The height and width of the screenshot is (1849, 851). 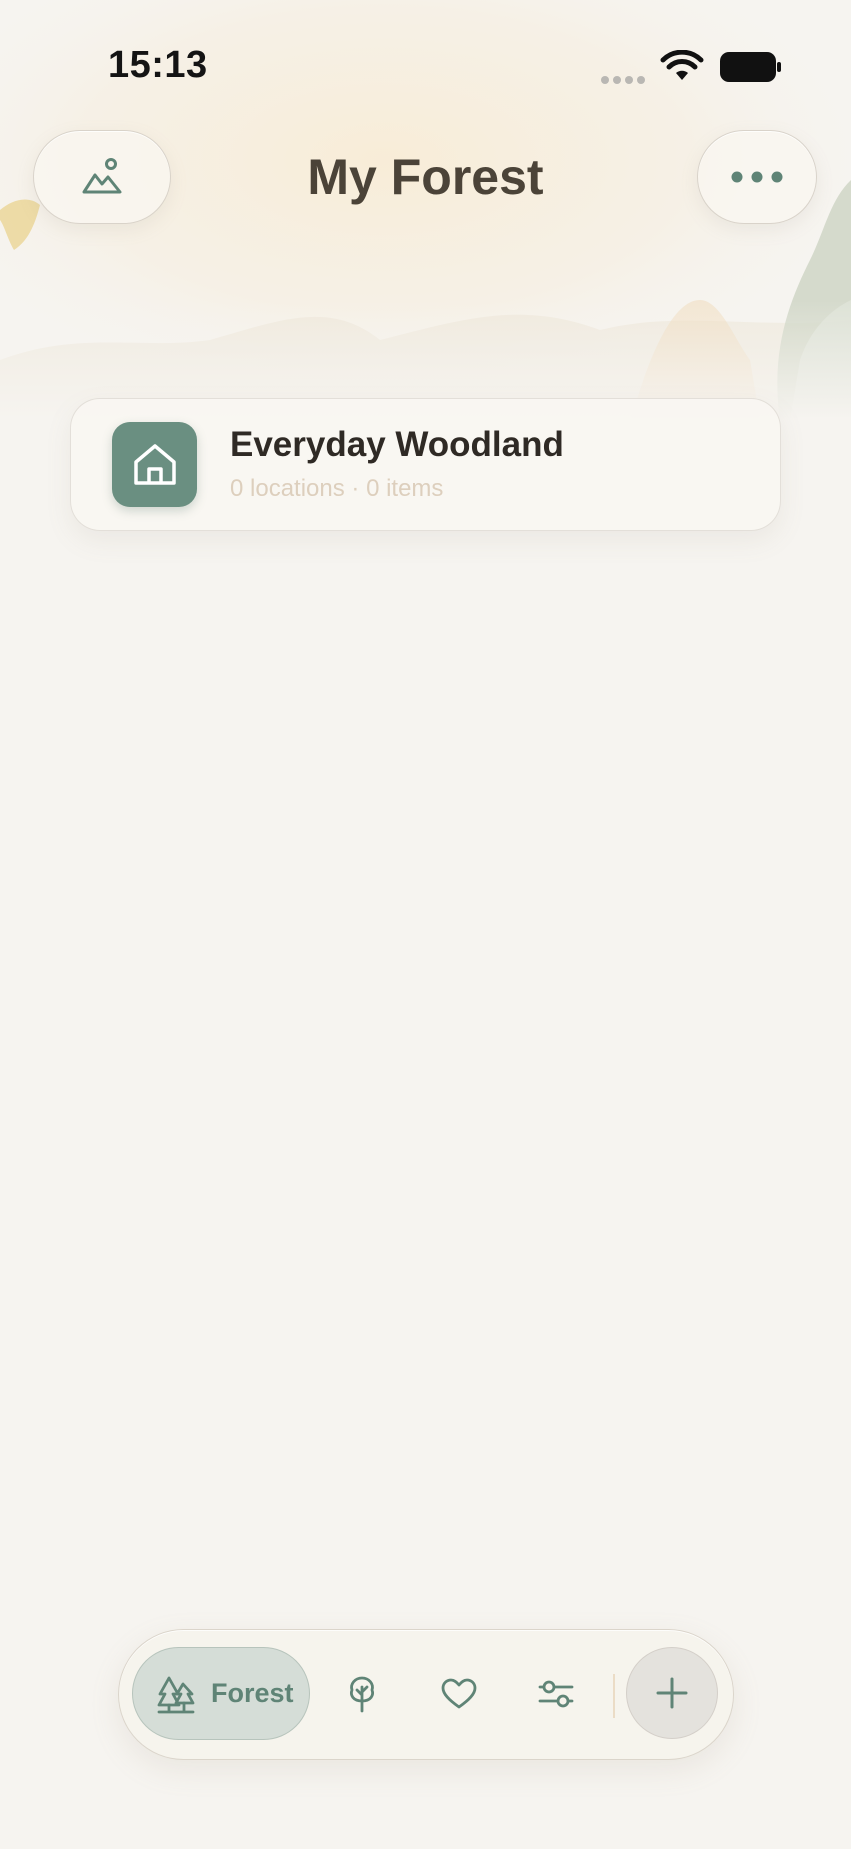 I want to click on tab-forest: Forest, so click(x=221, y=1693).